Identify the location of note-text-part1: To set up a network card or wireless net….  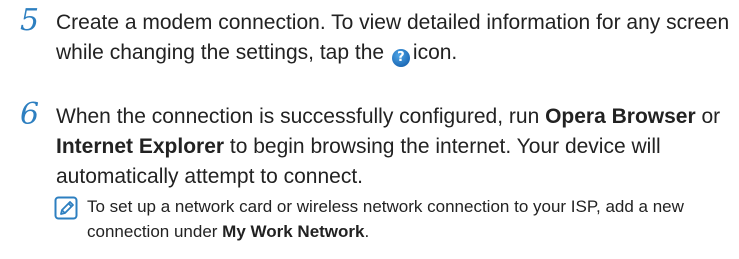
(385, 219).